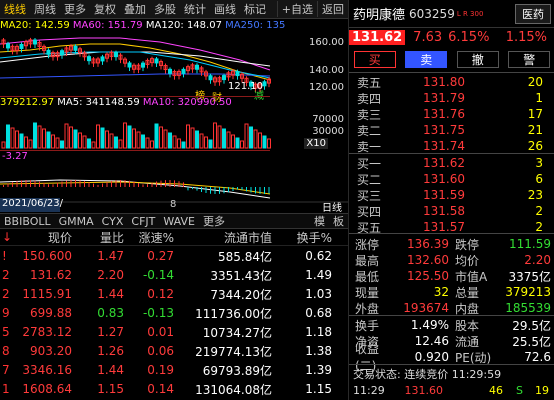 The image size is (554, 400). Describe the element at coordinates (76, 221) in the screenshot. I see `tab-gmma: GMMA` at that location.